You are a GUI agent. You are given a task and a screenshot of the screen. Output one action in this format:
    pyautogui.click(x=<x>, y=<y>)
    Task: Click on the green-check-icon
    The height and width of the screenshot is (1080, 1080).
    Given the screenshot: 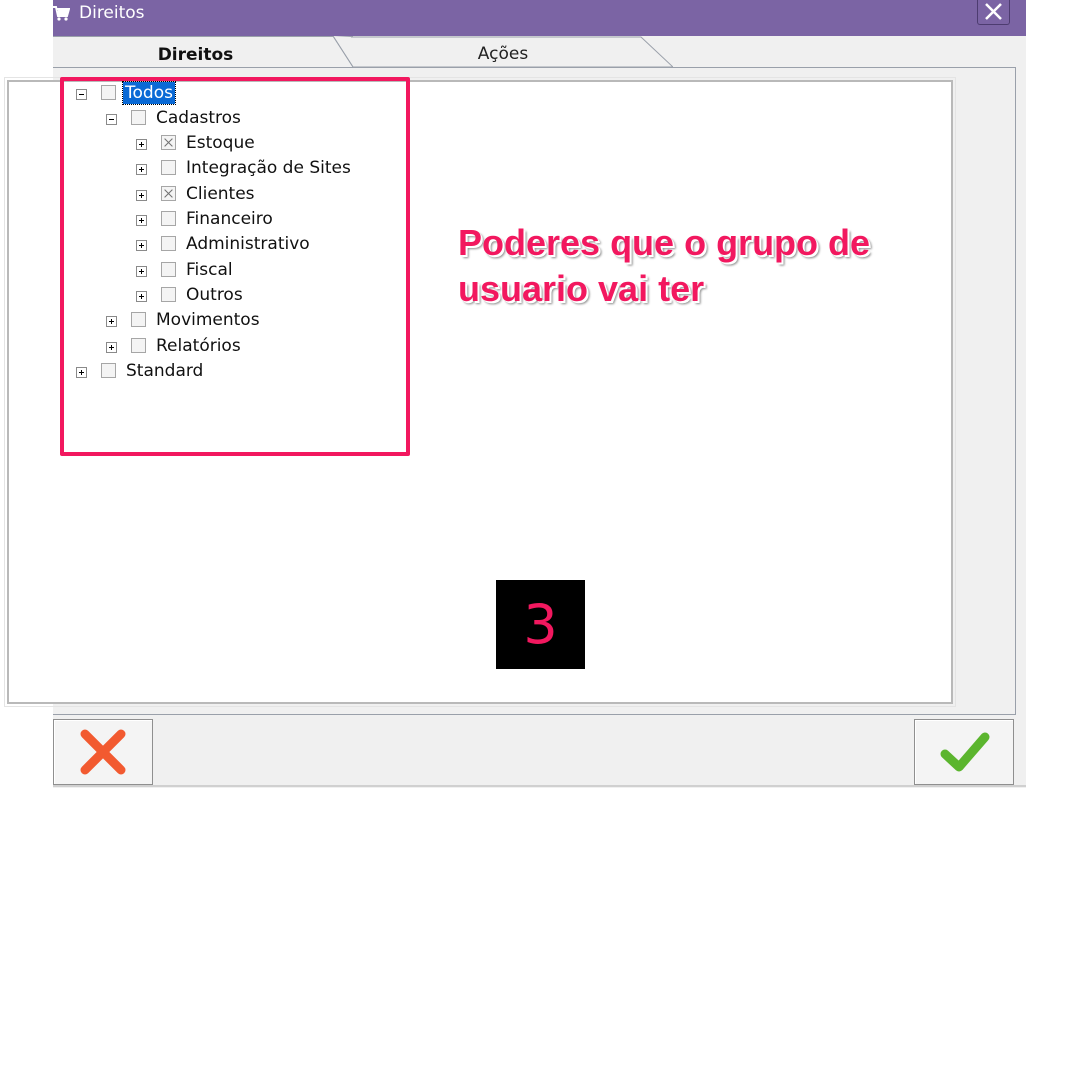 What is the action you would take?
    pyautogui.click(x=965, y=752)
    